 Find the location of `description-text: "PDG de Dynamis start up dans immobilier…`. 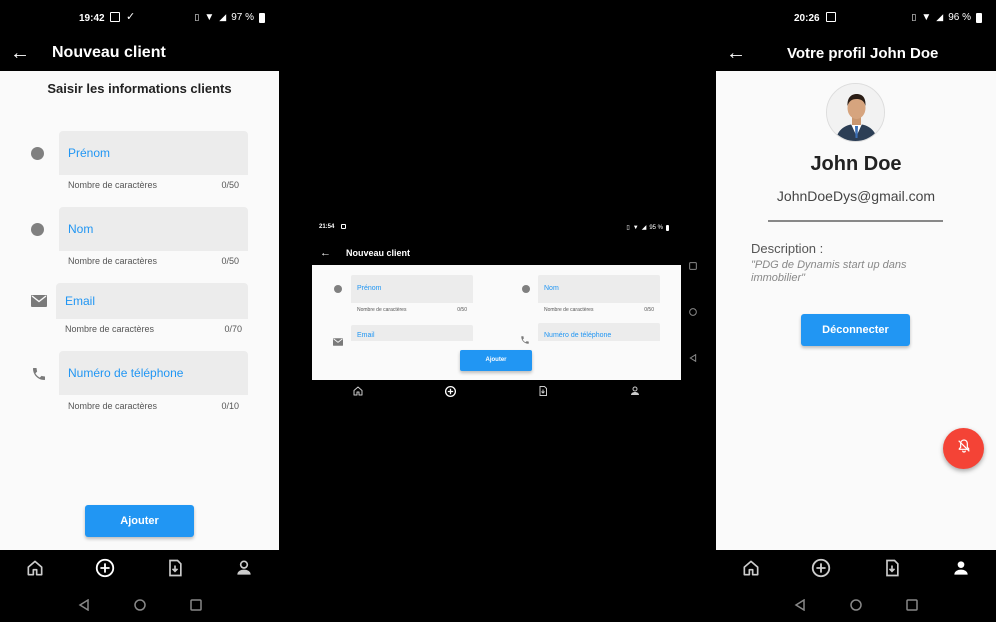

description-text: "PDG de Dynamis start up dans immobilier… is located at coordinates (829, 271).